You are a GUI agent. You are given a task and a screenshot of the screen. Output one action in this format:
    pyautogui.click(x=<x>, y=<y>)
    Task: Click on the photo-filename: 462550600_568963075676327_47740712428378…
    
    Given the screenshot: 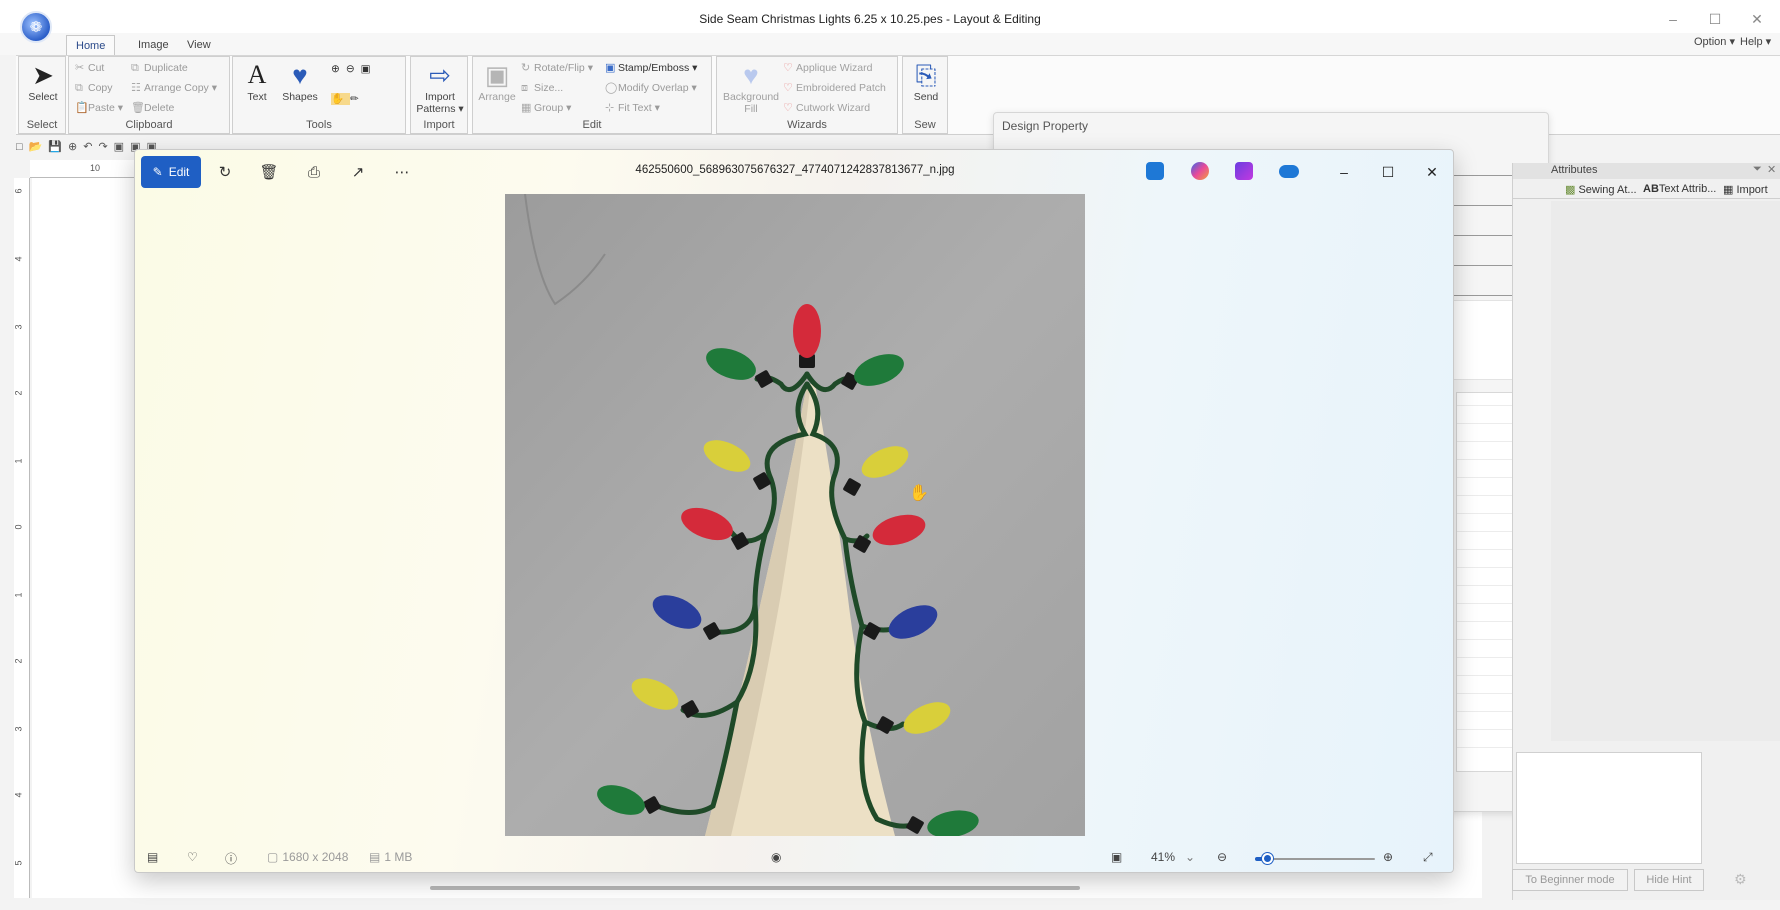 What is the action you would take?
    pyautogui.click(x=795, y=170)
    